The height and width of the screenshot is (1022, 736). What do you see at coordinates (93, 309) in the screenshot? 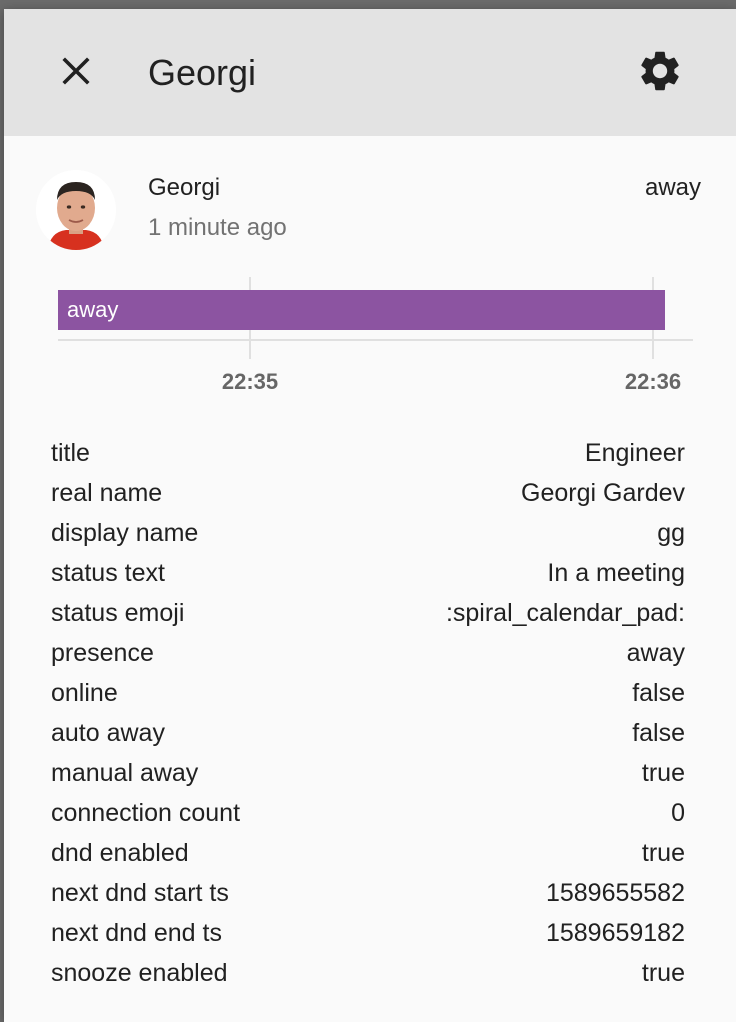
I see `timeline-bar-label: away` at bounding box center [93, 309].